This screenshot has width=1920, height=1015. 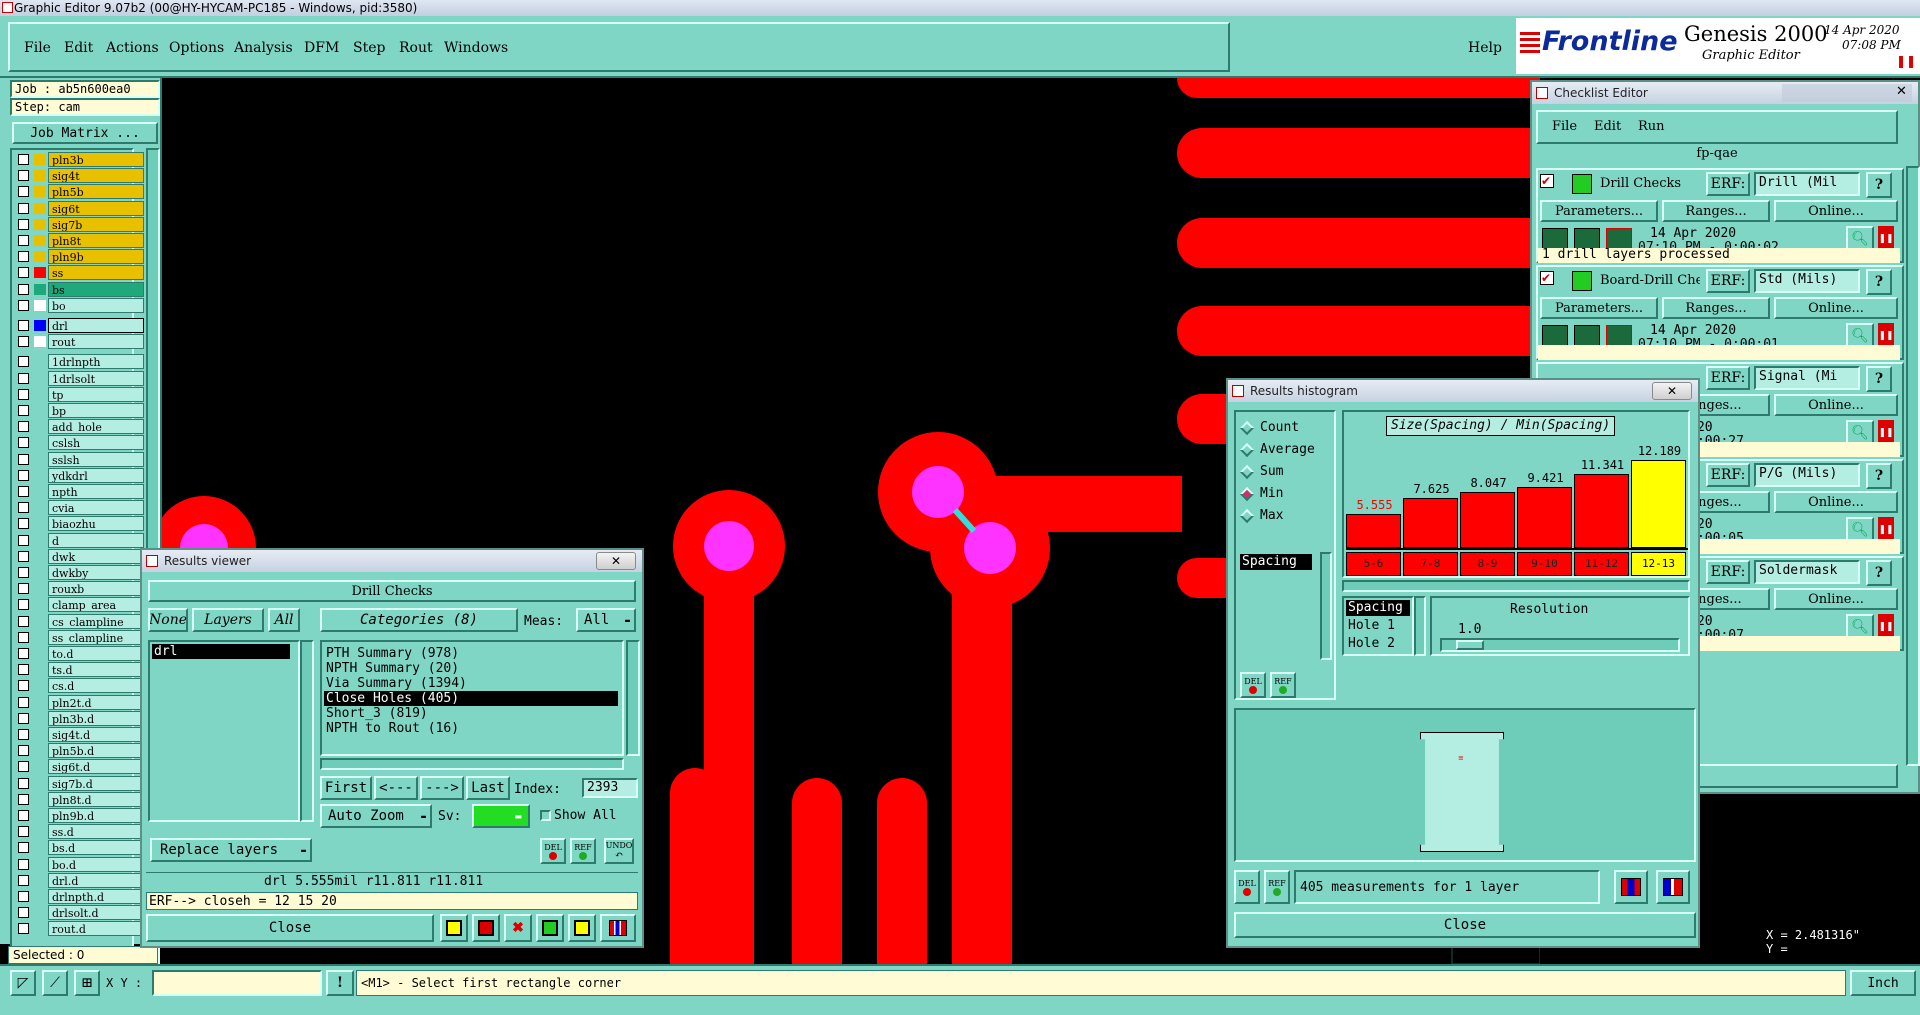 What do you see at coordinates (442, 788) in the screenshot?
I see `next-button: --->` at bounding box center [442, 788].